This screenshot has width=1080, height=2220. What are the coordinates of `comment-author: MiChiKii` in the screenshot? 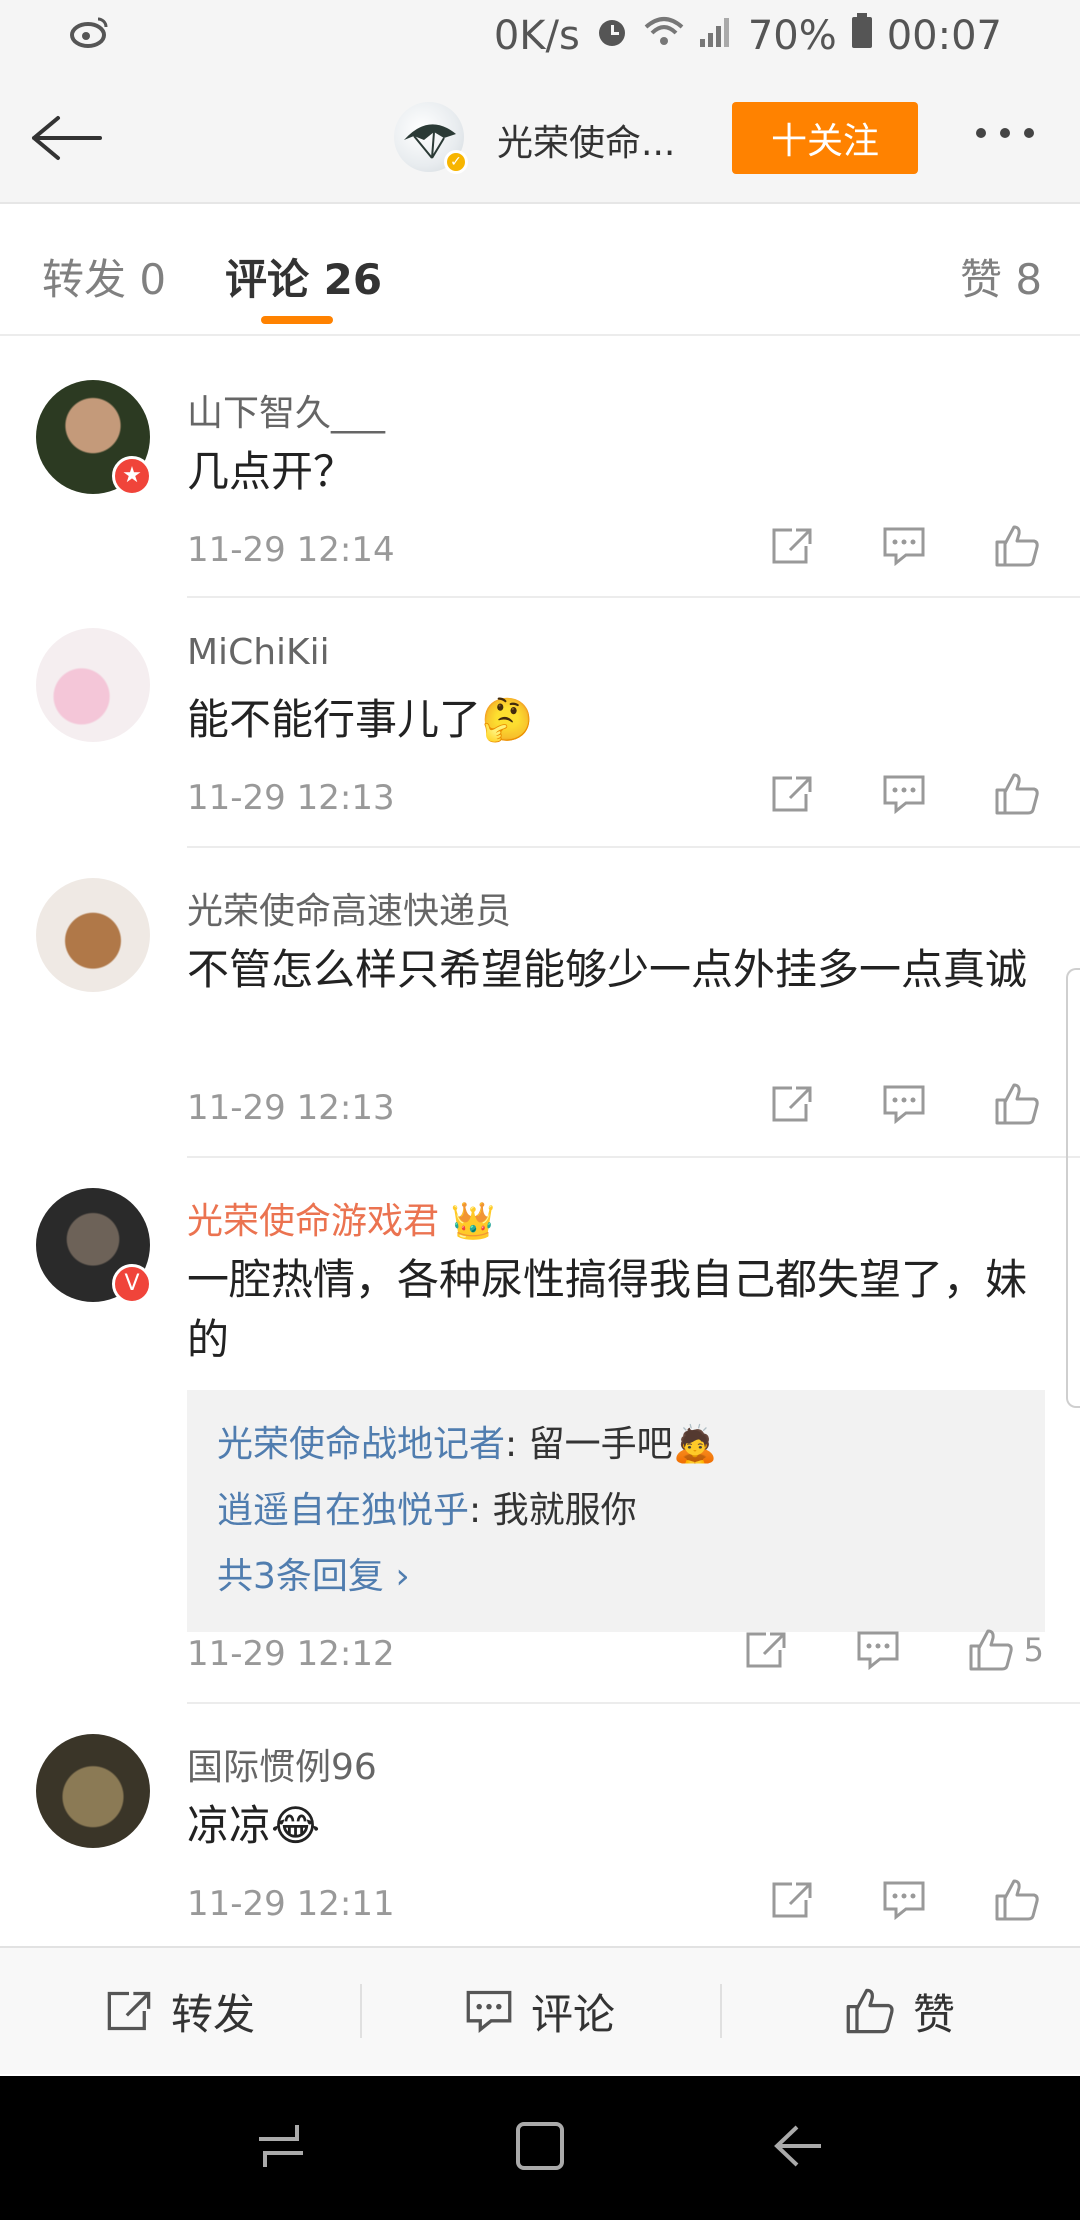 It's located at (258, 652).